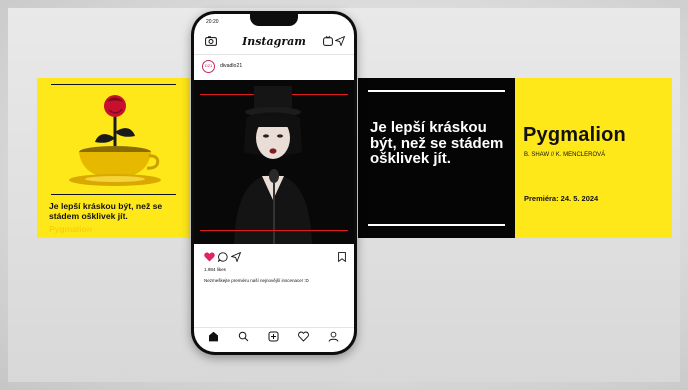 The width and height of the screenshot is (688, 390). I want to click on send-icon, so click(340, 41).